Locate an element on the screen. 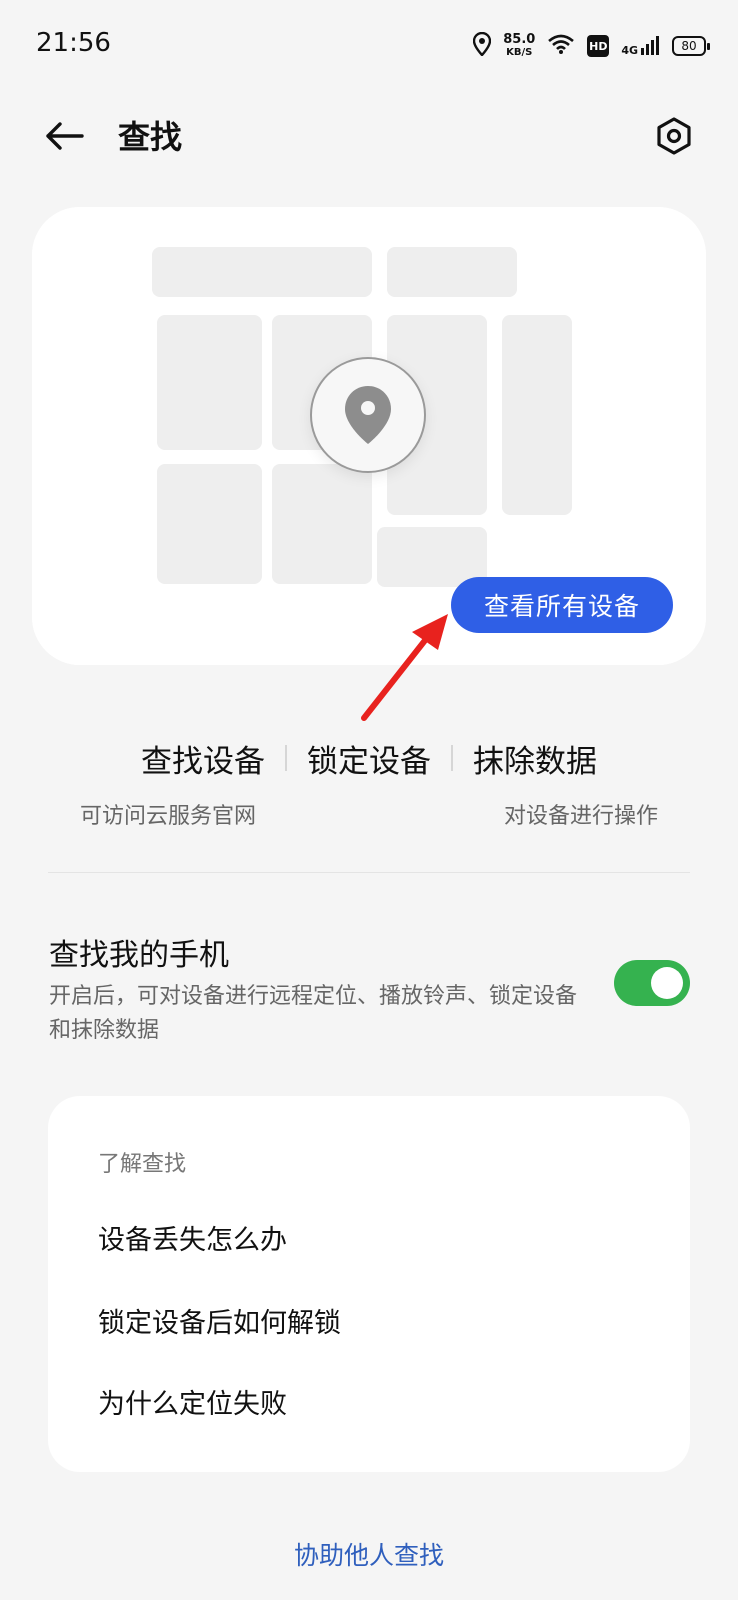 Image resolution: width=738 pixels, height=1600 pixels. help-others-find-link: 协助他人查找 is located at coordinates (369, 1554).